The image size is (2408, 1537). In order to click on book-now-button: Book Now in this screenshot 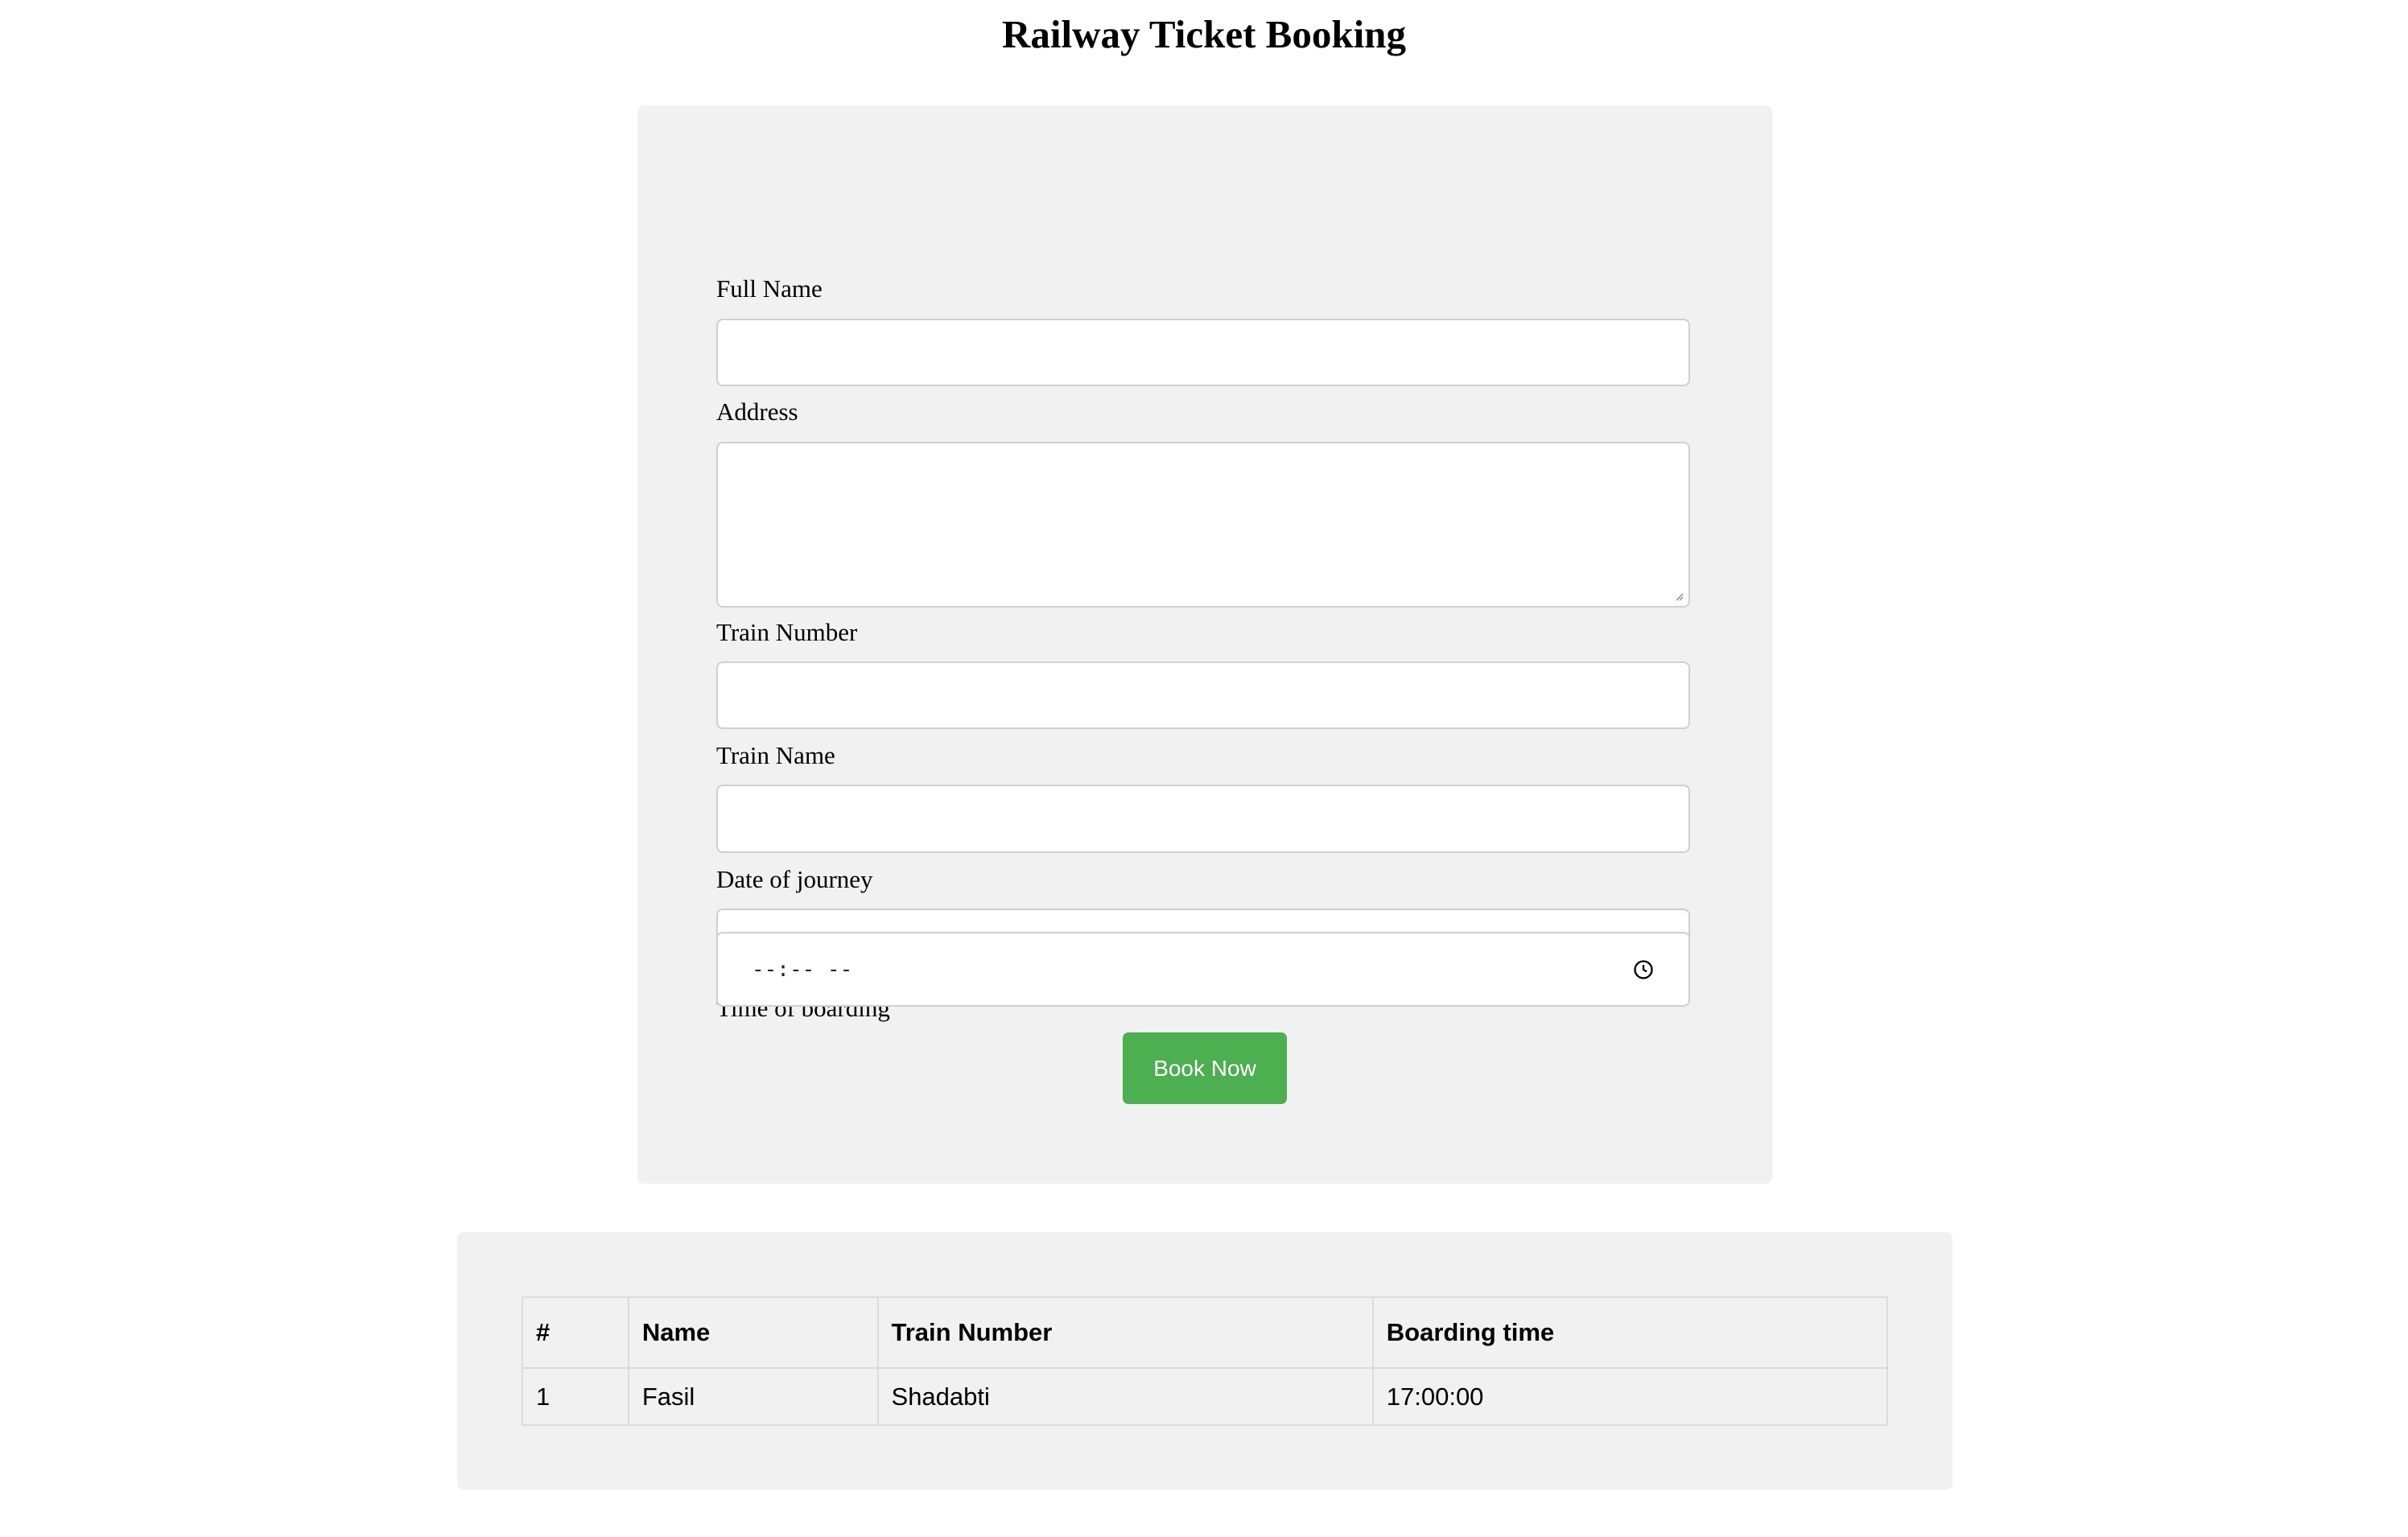, I will do `click(1205, 1068)`.